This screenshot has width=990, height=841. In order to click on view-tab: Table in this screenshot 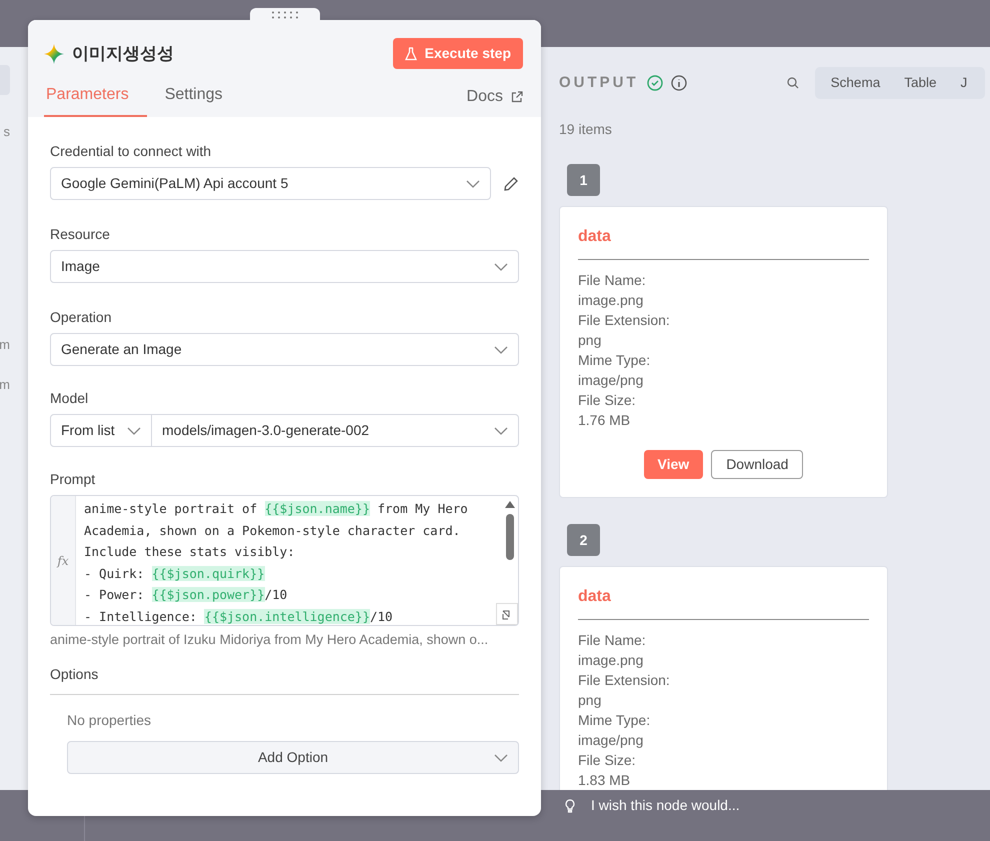, I will do `click(920, 83)`.